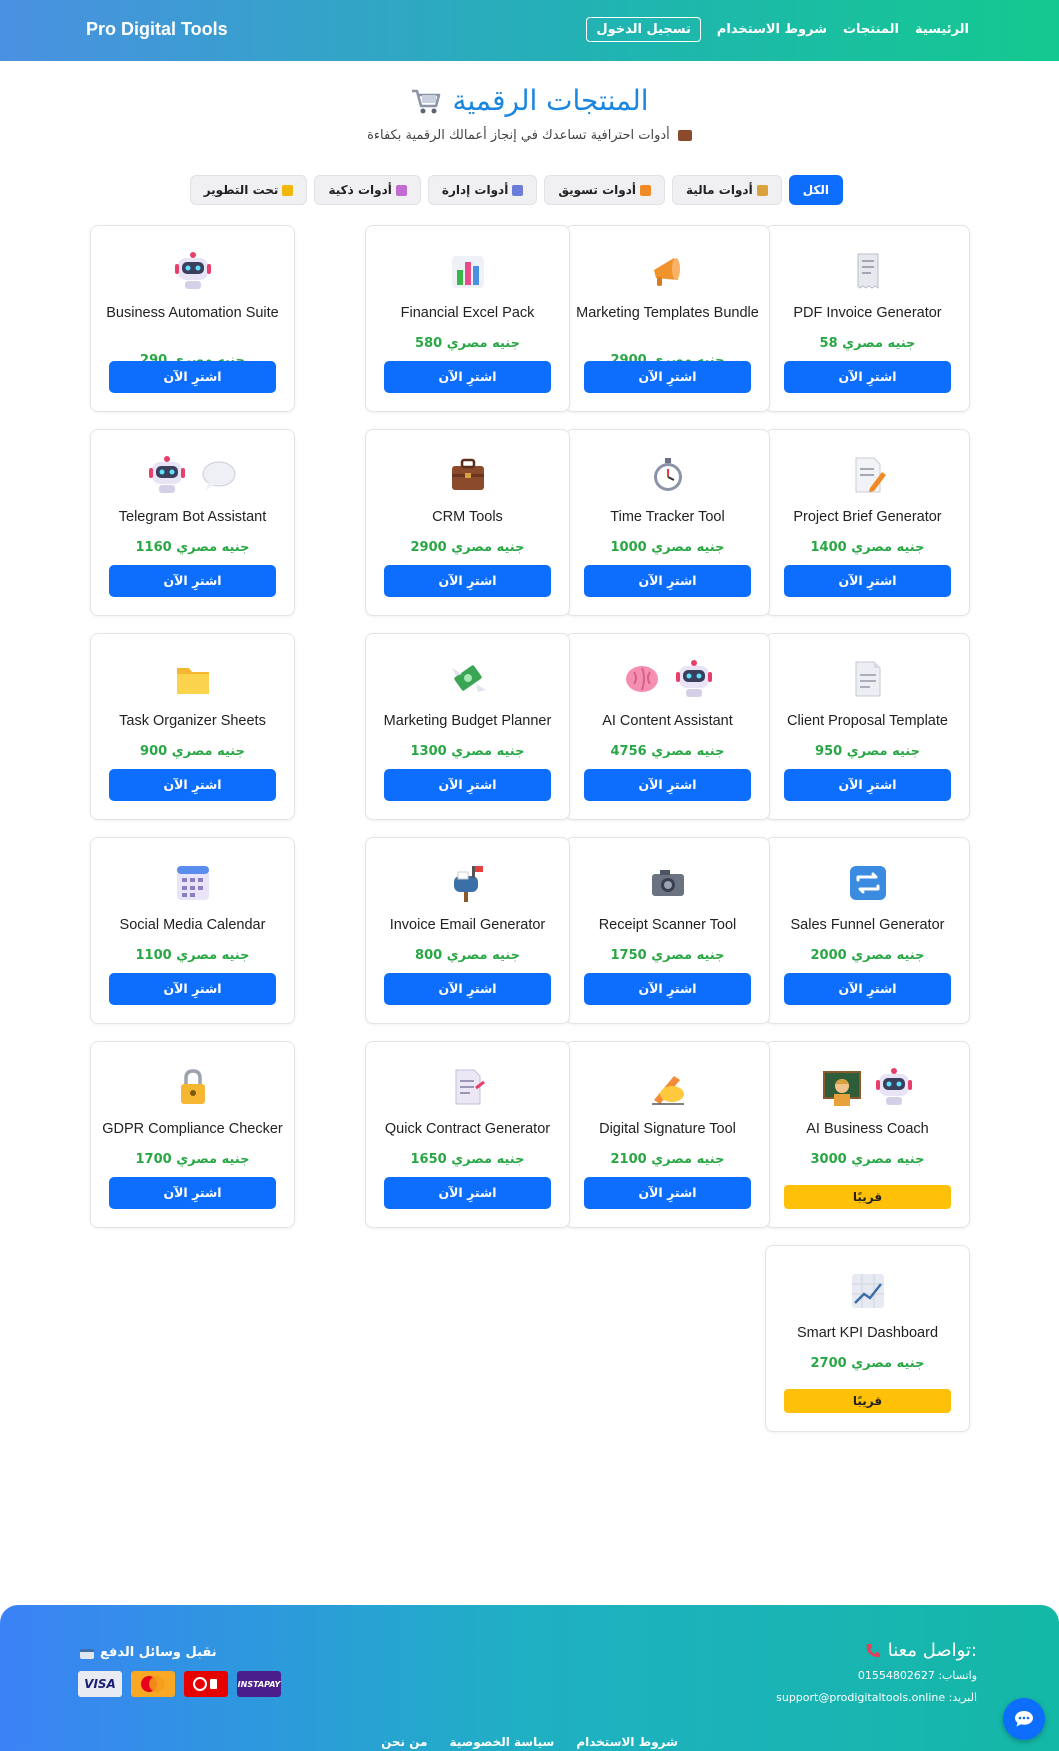  I want to click on document-icon, so click(867, 679).